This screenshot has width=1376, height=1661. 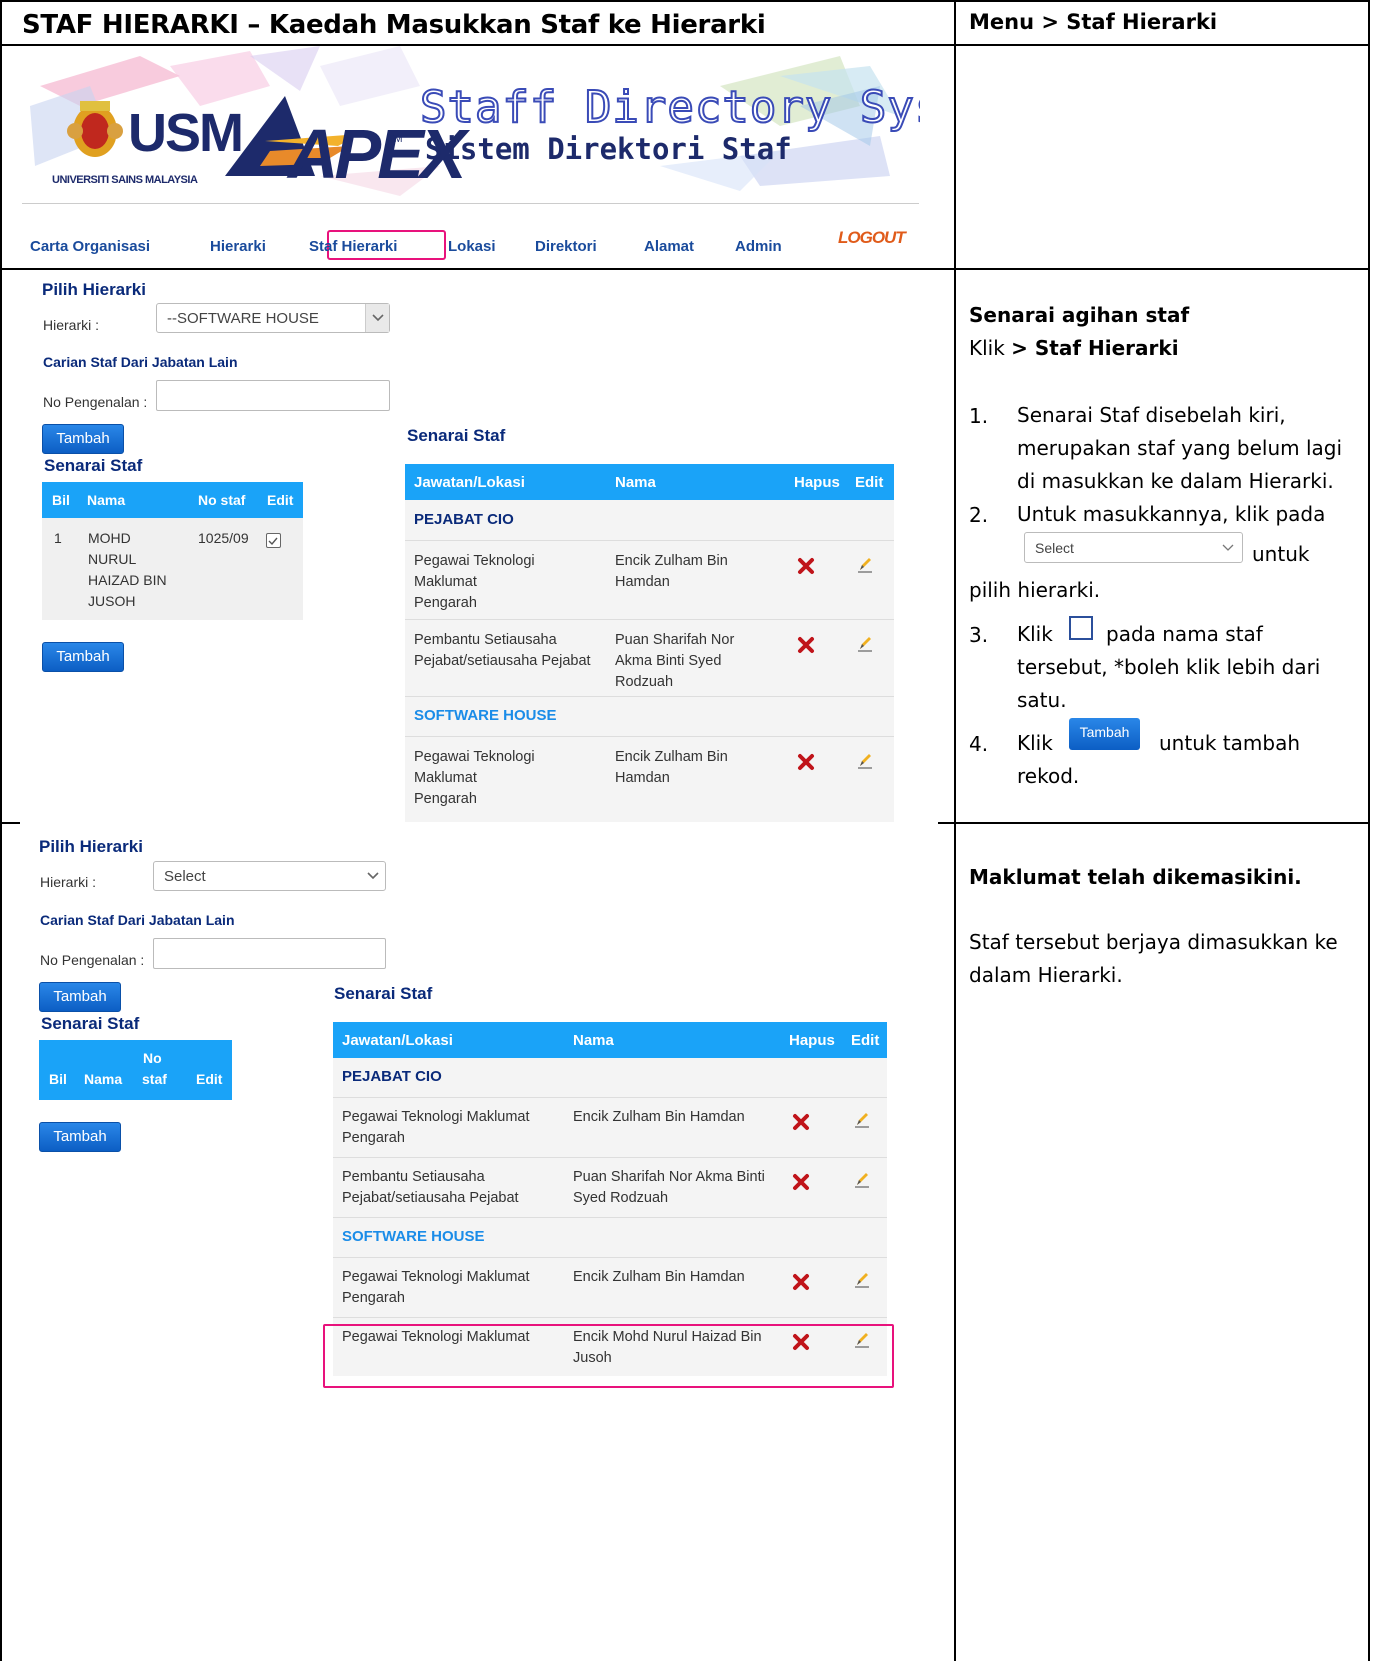 What do you see at coordinates (222, 500) in the screenshot?
I see `col-no-staf: No staf` at bounding box center [222, 500].